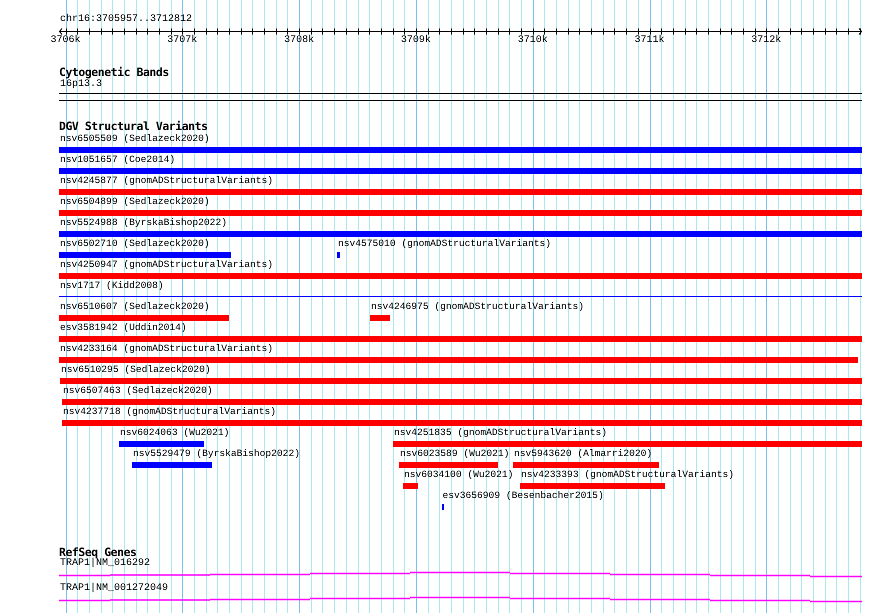 The width and height of the screenshot is (890, 613). What do you see at coordinates (133, 126) in the screenshot?
I see `track-title: DGV Structural Variants` at bounding box center [133, 126].